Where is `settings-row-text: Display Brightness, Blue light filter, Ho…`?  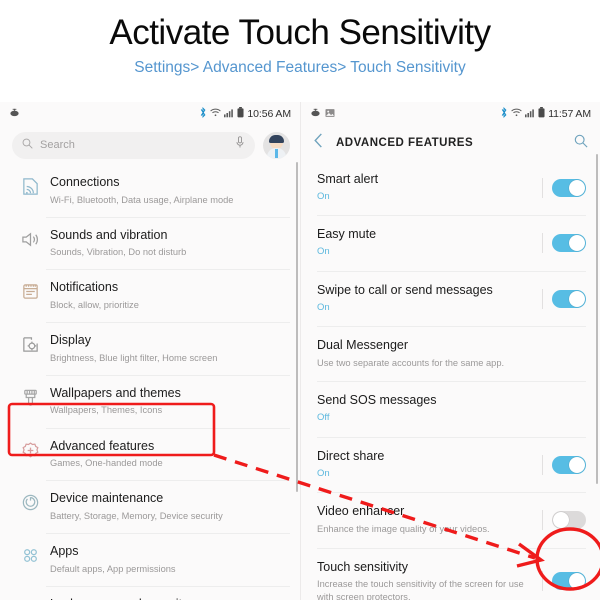
settings-row-text: Display Brightness, Blue light filter, Ho… is located at coordinates (167, 348).